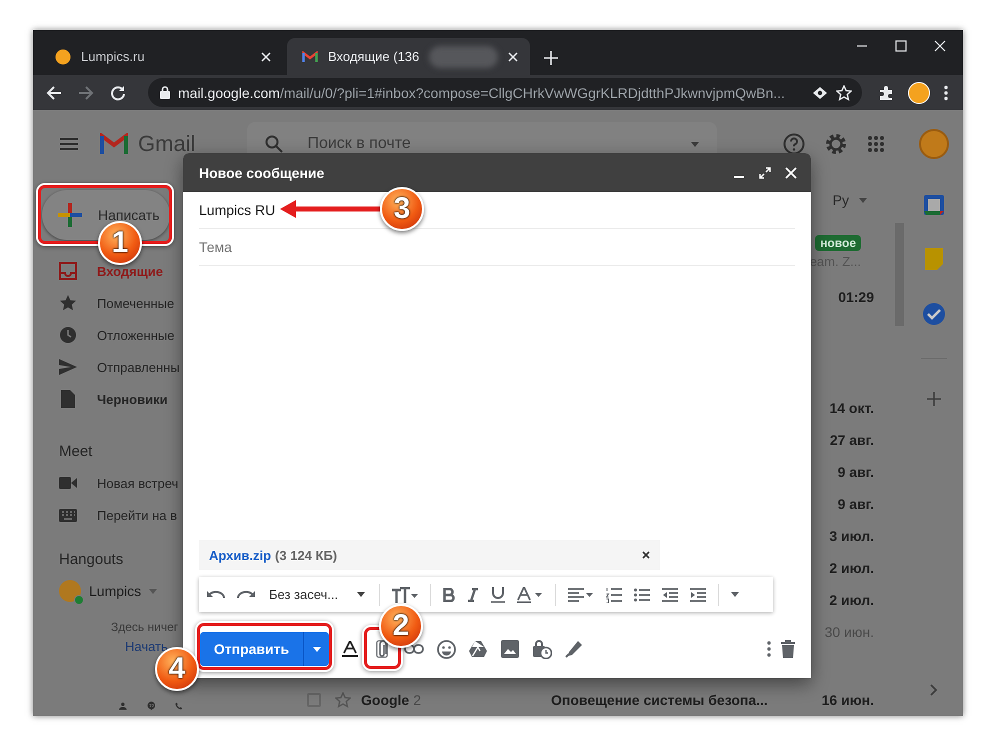 The width and height of the screenshot is (995, 749). I want to click on meet-item: Перейти на в, so click(108, 515).